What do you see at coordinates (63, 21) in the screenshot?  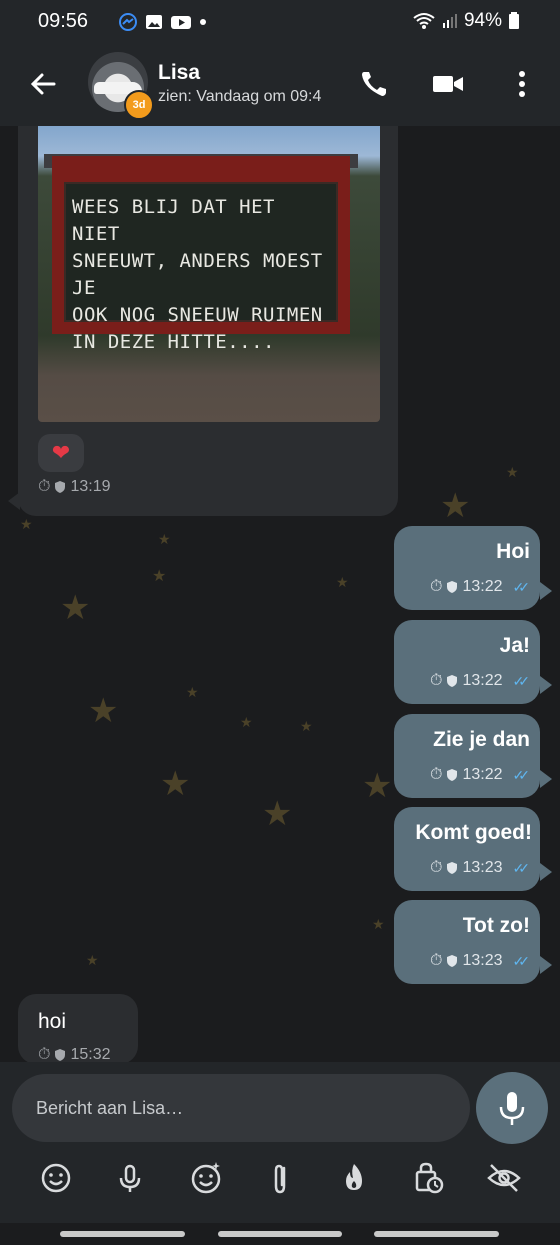 I see `status-time: 09:56` at bounding box center [63, 21].